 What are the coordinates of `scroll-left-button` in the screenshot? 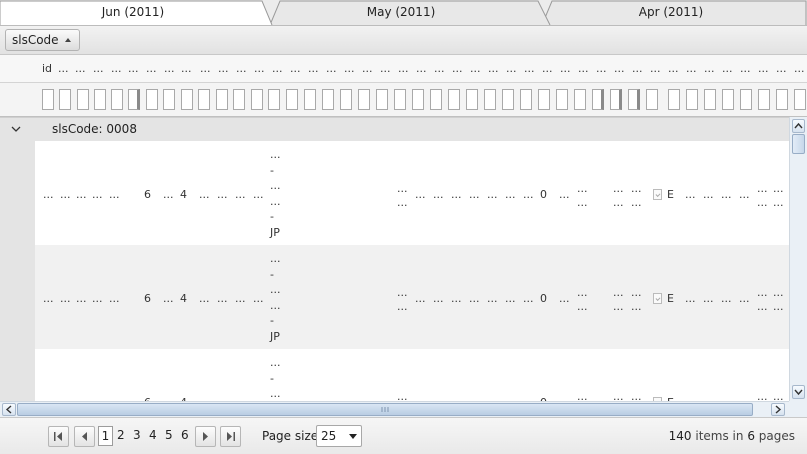 It's located at (9, 409).